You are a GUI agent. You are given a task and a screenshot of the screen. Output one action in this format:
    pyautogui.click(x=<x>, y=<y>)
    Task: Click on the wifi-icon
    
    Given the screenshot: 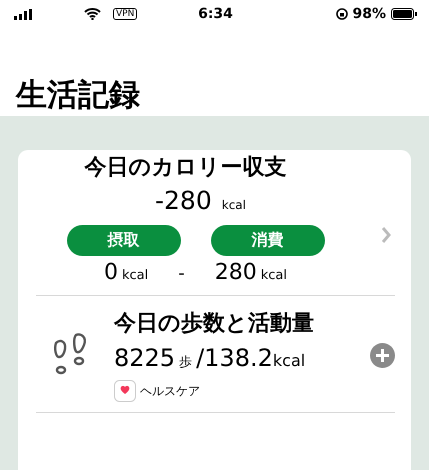 What is the action you would take?
    pyautogui.click(x=92, y=14)
    